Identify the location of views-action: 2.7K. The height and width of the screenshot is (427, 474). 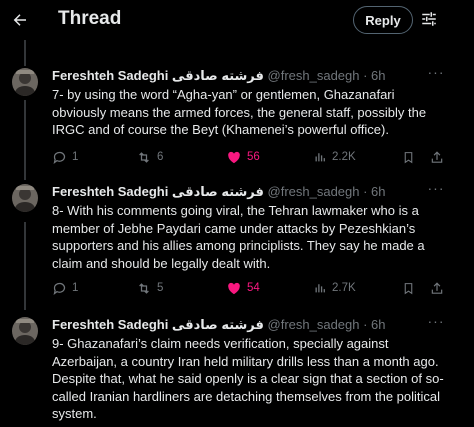
(335, 288).